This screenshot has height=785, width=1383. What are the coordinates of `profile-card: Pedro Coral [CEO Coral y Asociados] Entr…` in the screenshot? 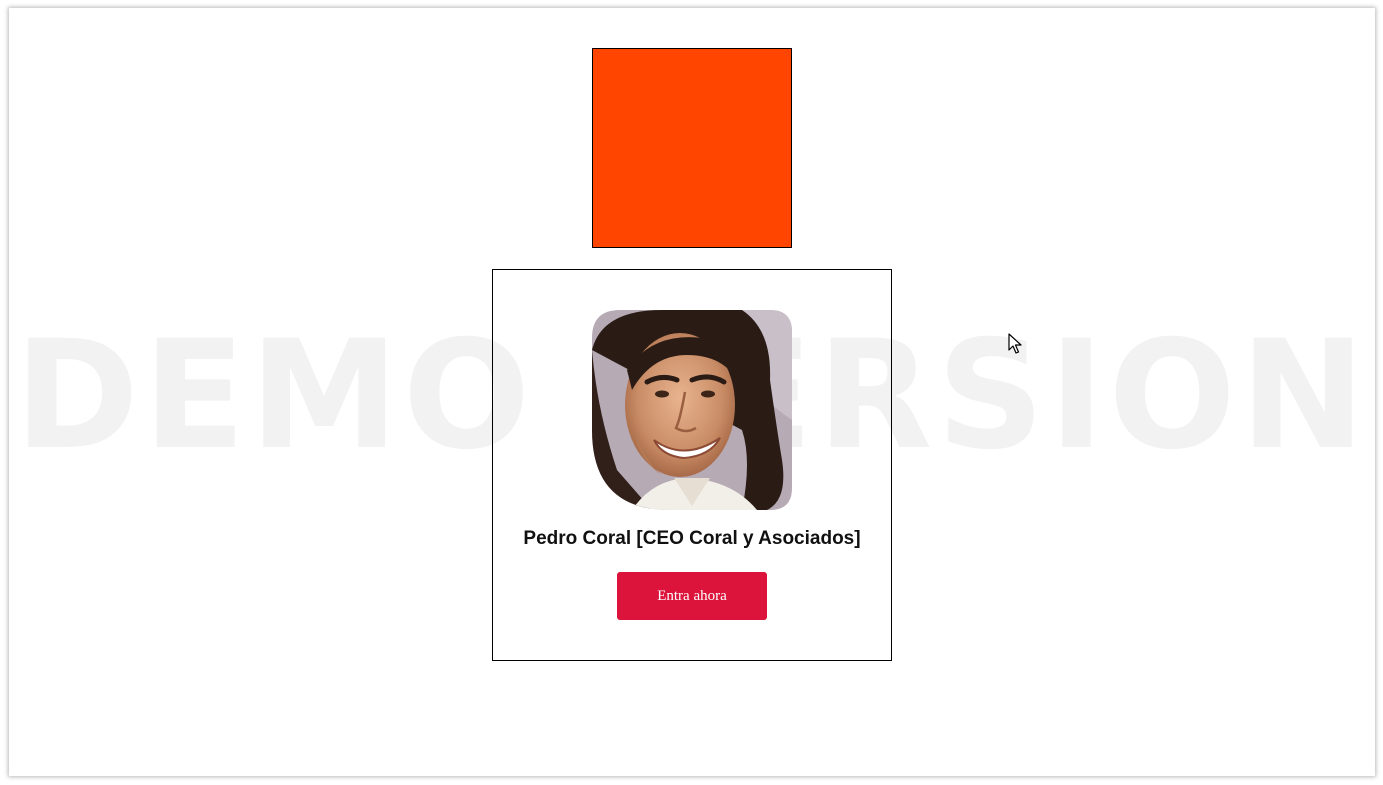 It's located at (692, 465).